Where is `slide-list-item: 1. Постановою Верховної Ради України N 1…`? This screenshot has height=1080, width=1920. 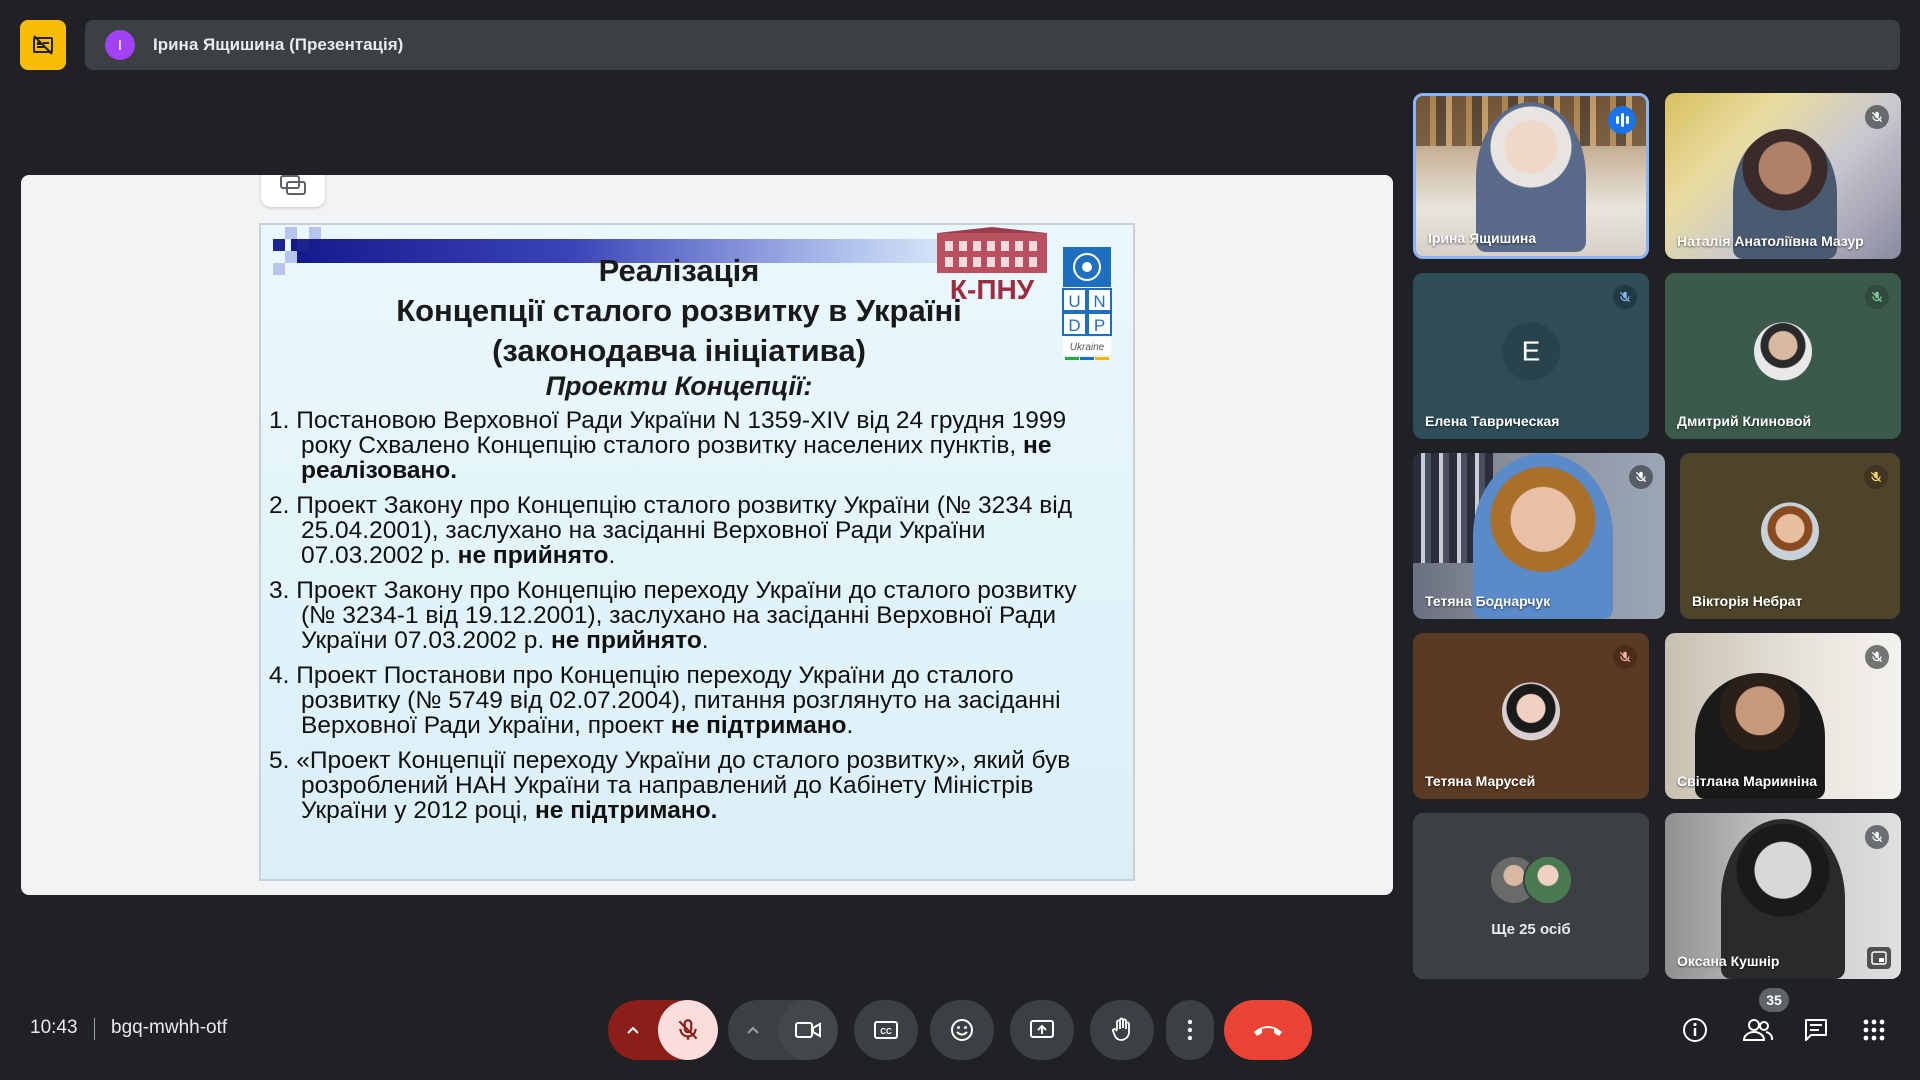
slide-list-item: 1. Постановою Верховної Ради України N 1… is located at coordinates (668, 445).